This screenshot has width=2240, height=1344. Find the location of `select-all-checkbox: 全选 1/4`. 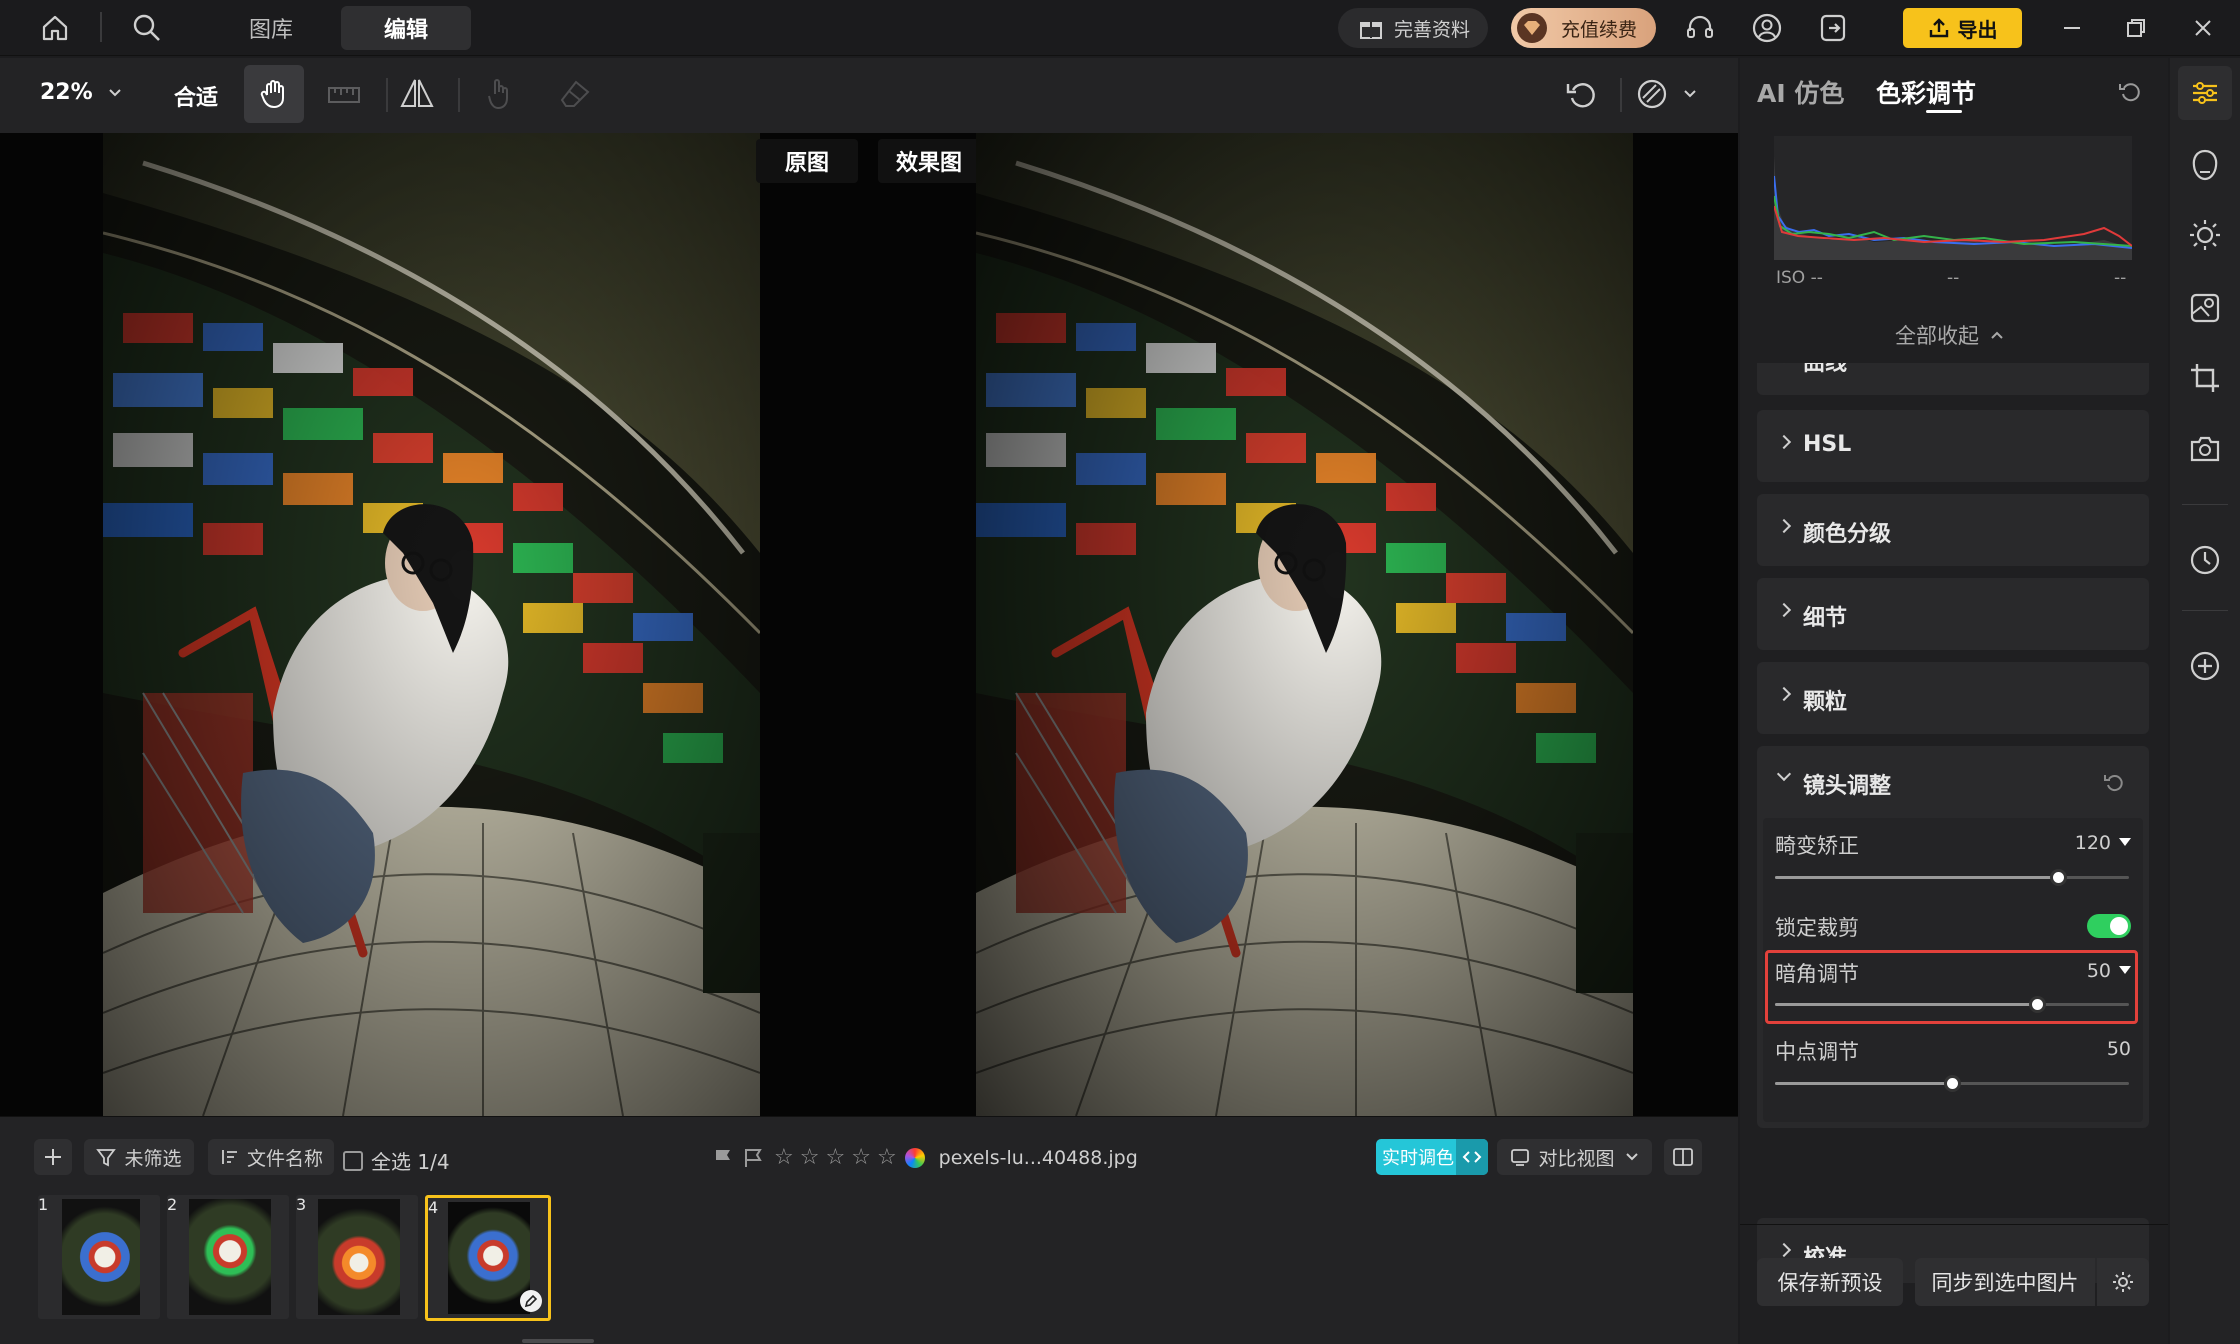

select-all-checkbox: 全选 1/4 is located at coordinates (396, 1160).